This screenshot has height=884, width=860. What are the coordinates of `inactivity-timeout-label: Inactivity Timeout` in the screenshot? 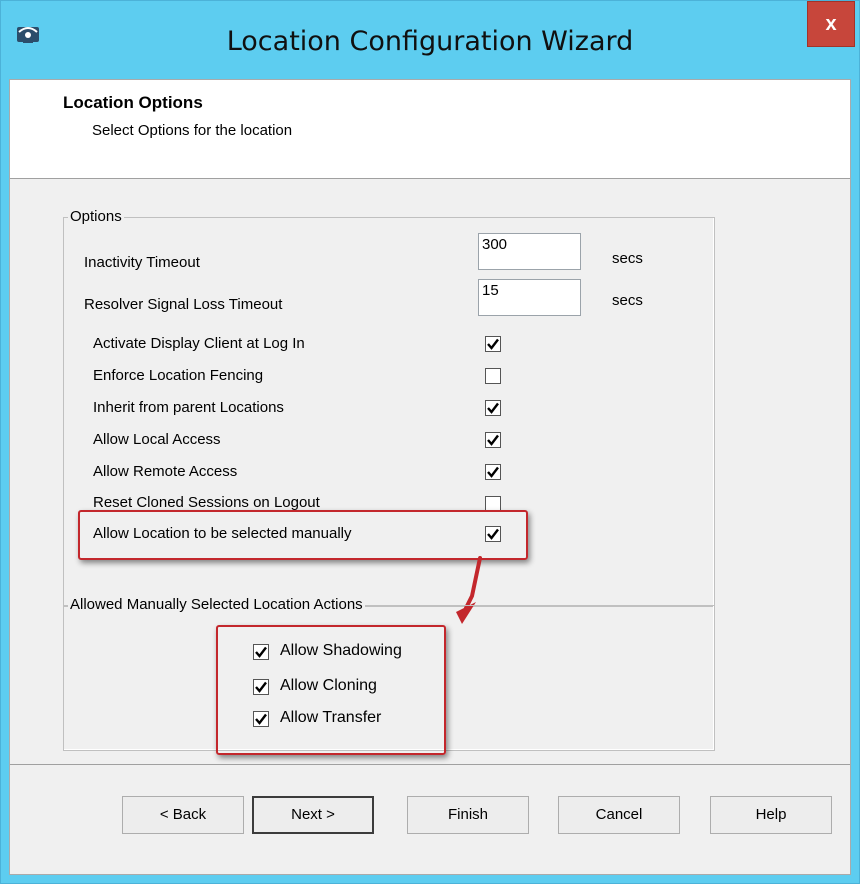 It's located at (142, 262).